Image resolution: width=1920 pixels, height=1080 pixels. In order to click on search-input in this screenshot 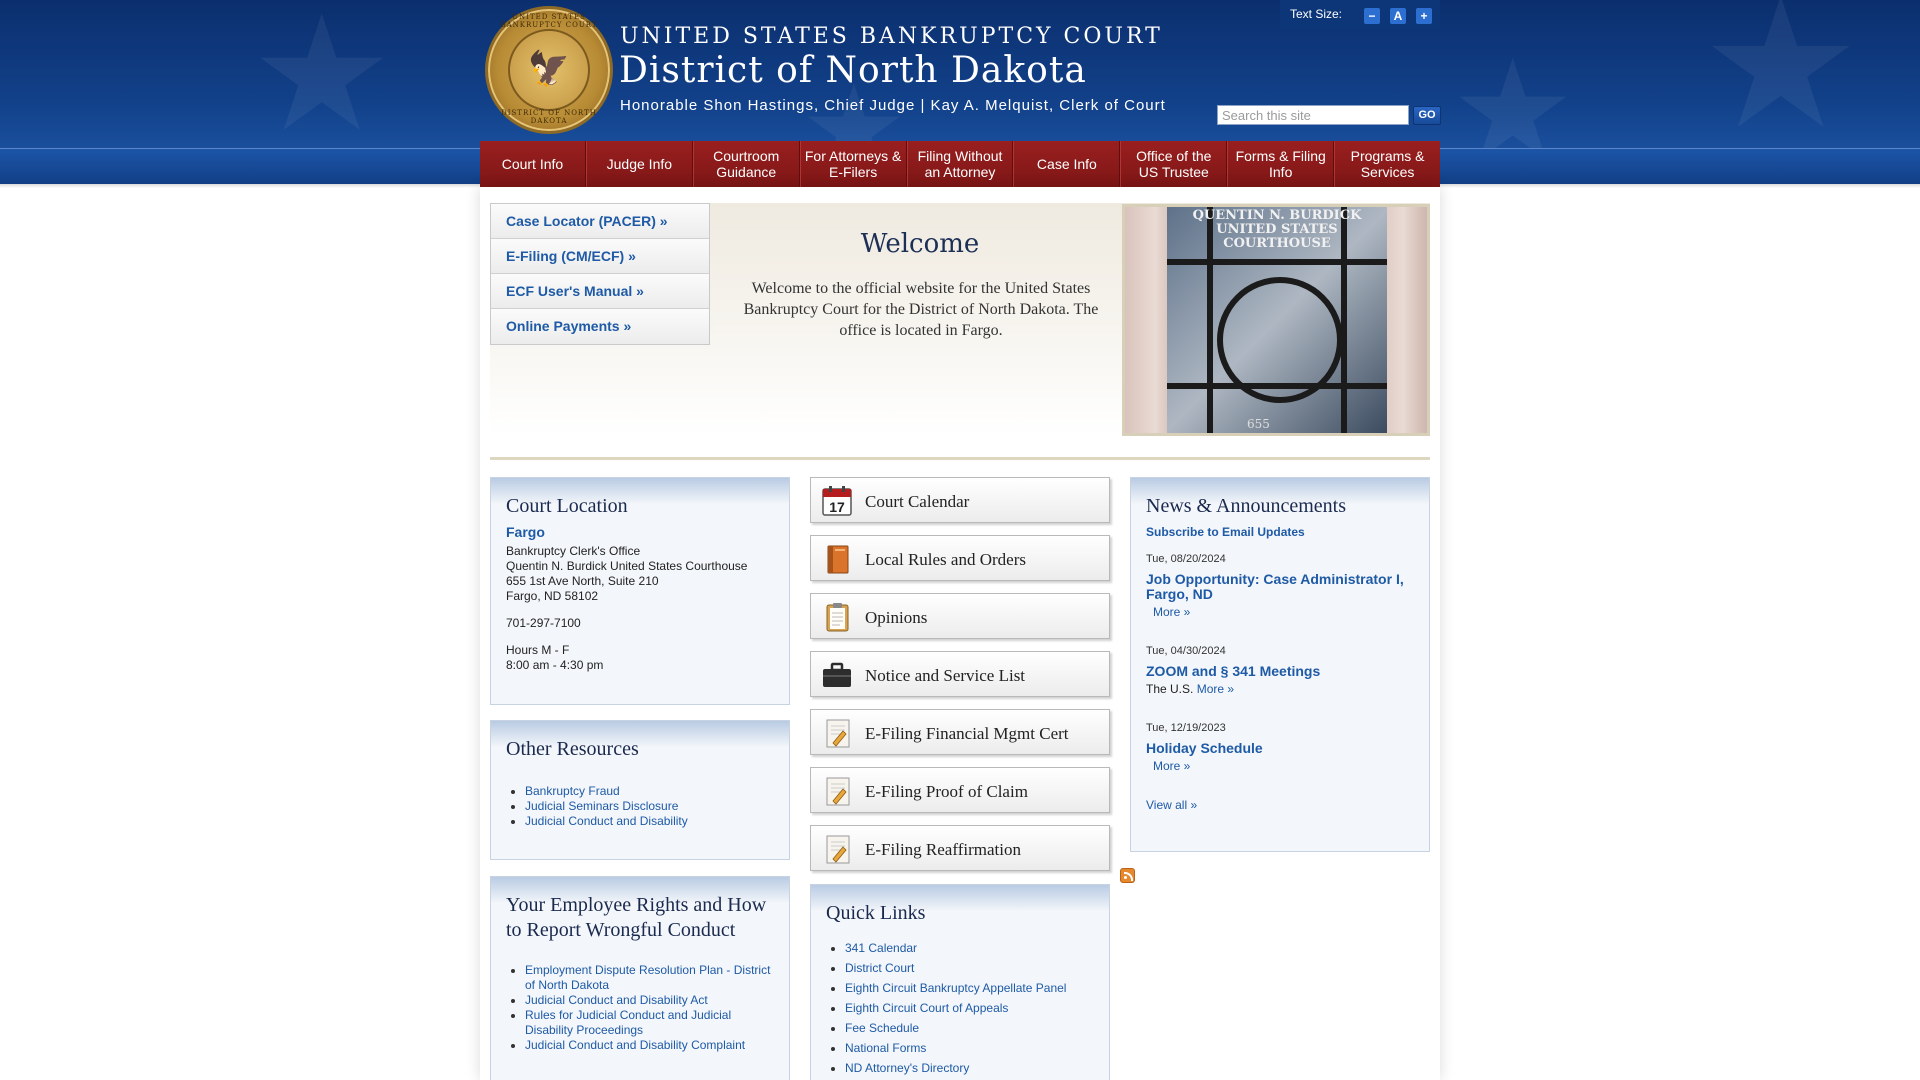, I will do `click(1313, 115)`.